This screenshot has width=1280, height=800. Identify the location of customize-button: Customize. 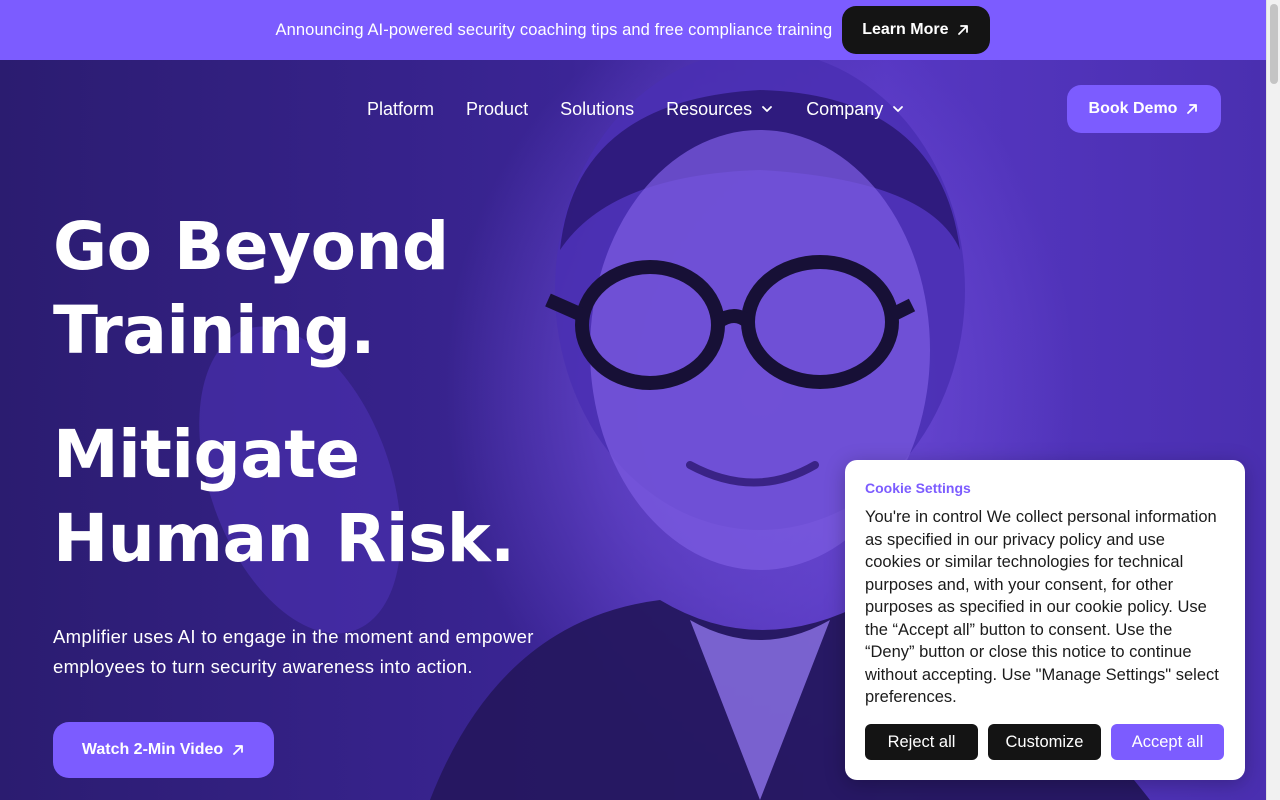
(1044, 742).